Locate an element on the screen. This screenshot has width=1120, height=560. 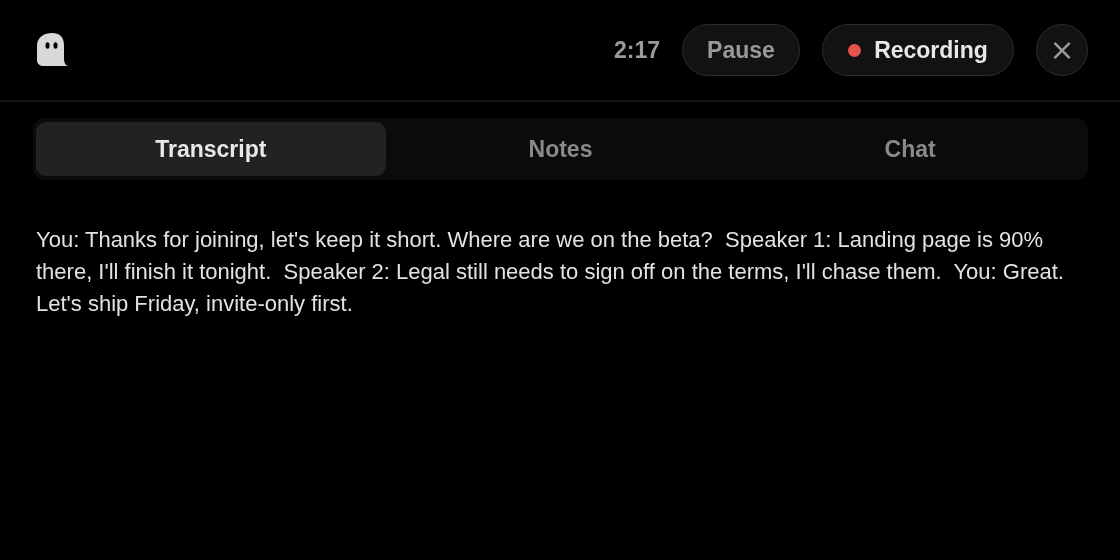
ghost-logo-icon is located at coordinates (52, 50).